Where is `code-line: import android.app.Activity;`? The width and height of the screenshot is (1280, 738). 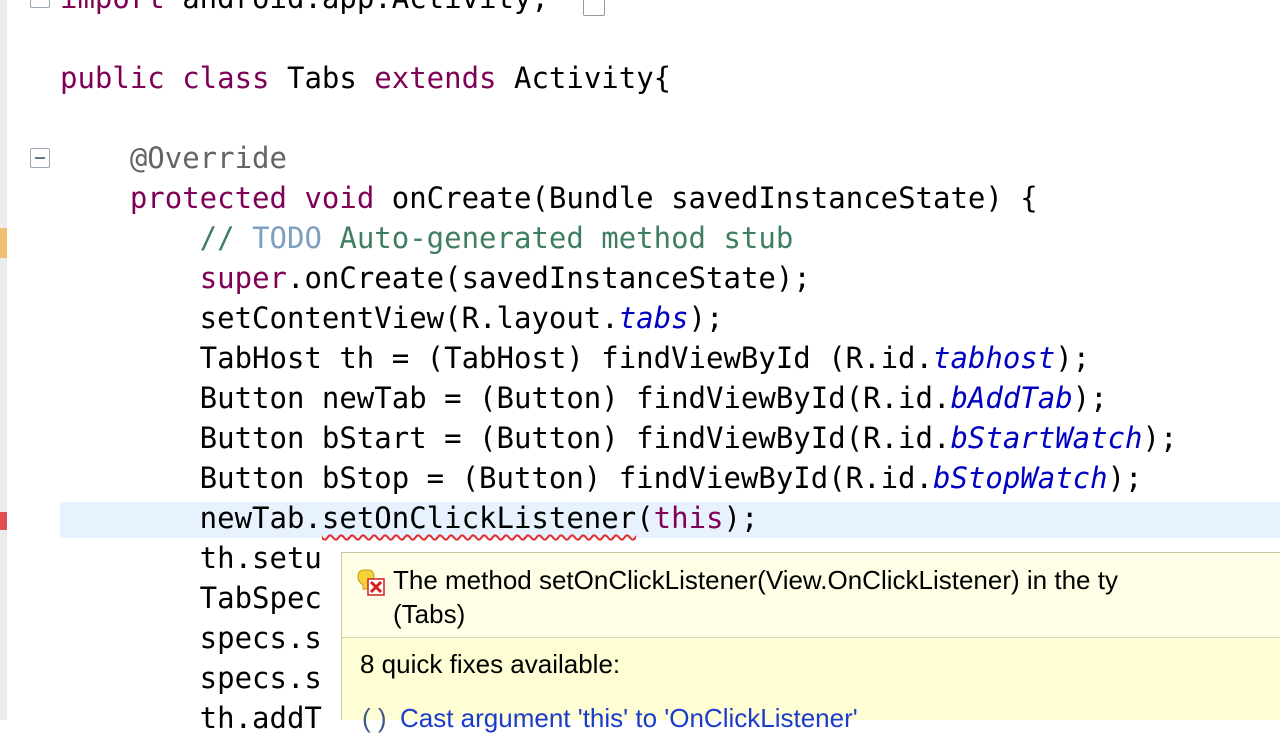
code-line: import android.app.Activity; is located at coordinates (304, 9).